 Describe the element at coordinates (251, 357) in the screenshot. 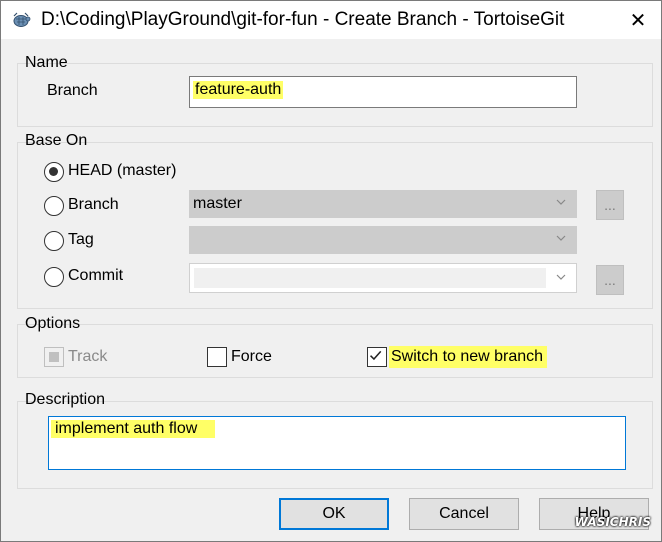

I see `force-label: Force` at that location.